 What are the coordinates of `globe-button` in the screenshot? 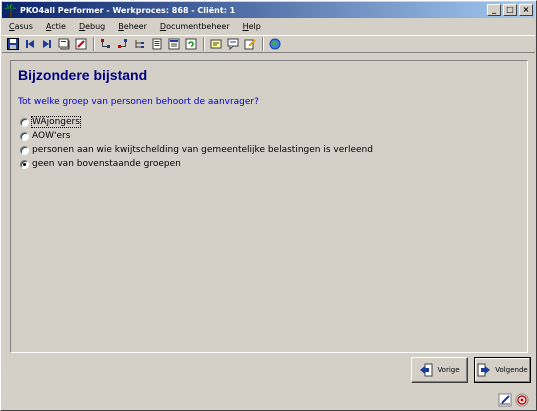 It's located at (275, 44).